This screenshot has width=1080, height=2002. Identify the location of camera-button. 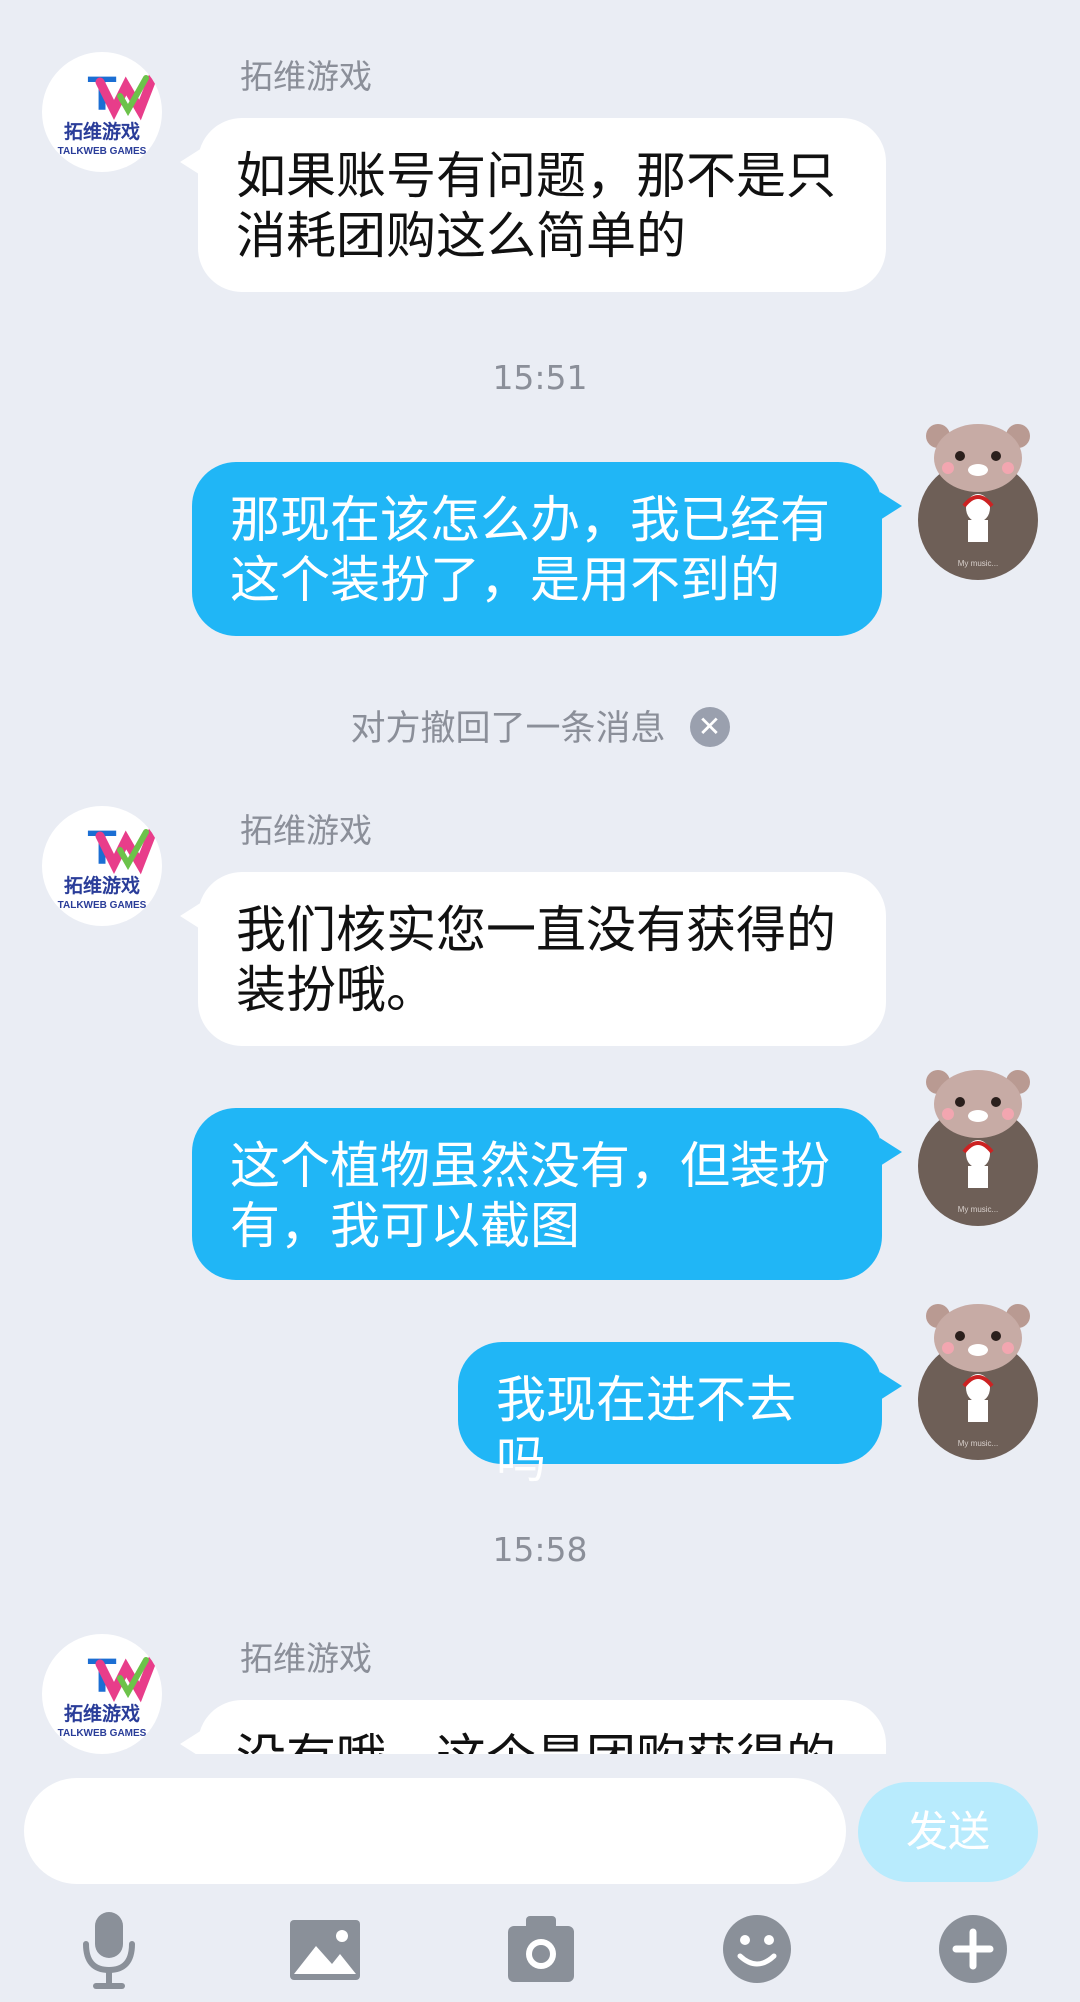
(541, 1949).